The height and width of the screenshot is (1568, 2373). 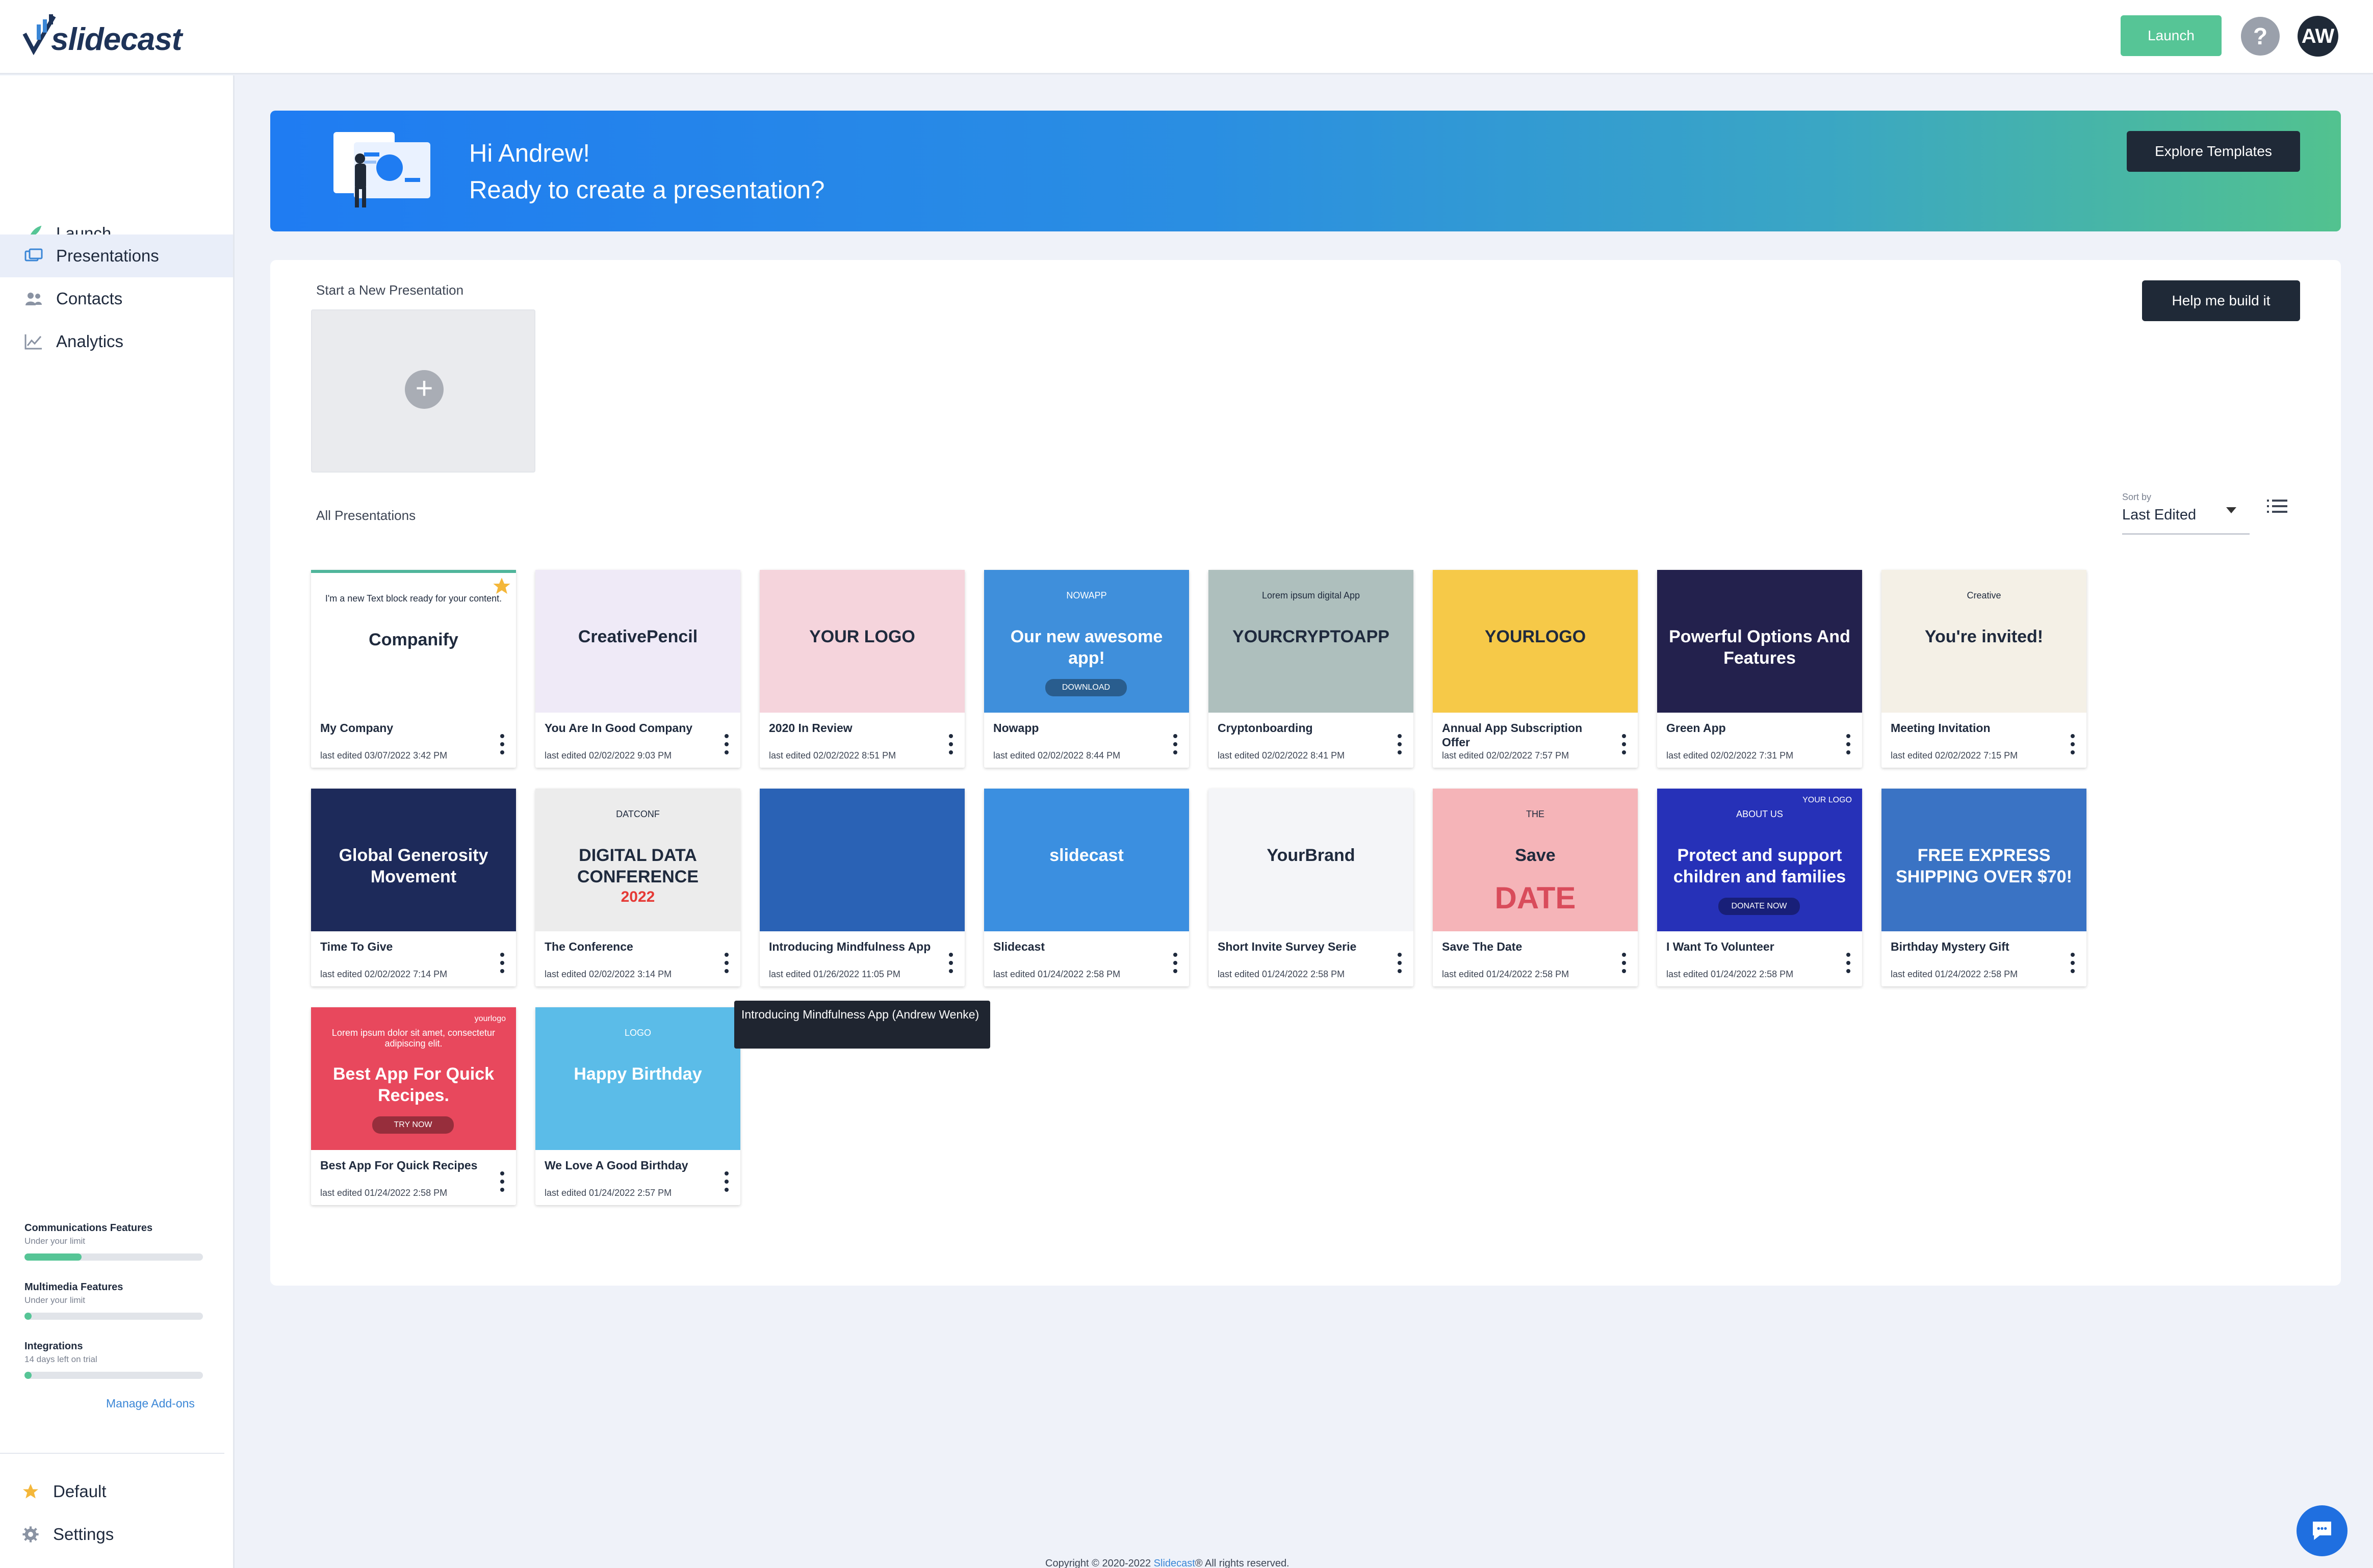 What do you see at coordinates (116, 342) in the screenshot?
I see `sidebar-item-analytics: Analytics` at bounding box center [116, 342].